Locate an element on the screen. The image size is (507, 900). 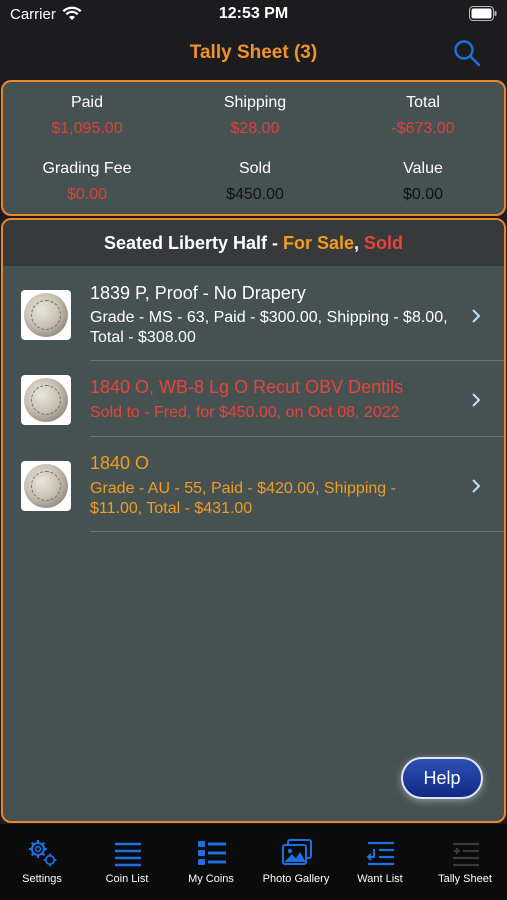
tab-want-list: Want List is located at coordinates (380, 862).